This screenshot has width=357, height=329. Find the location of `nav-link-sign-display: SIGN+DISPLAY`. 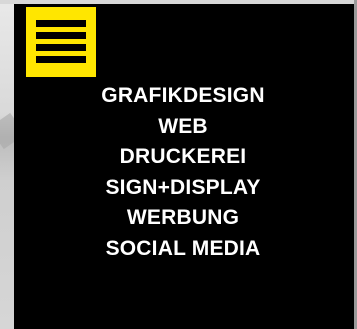

nav-link-sign-display: SIGN+DISPLAY is located at coordinates (182, 187).